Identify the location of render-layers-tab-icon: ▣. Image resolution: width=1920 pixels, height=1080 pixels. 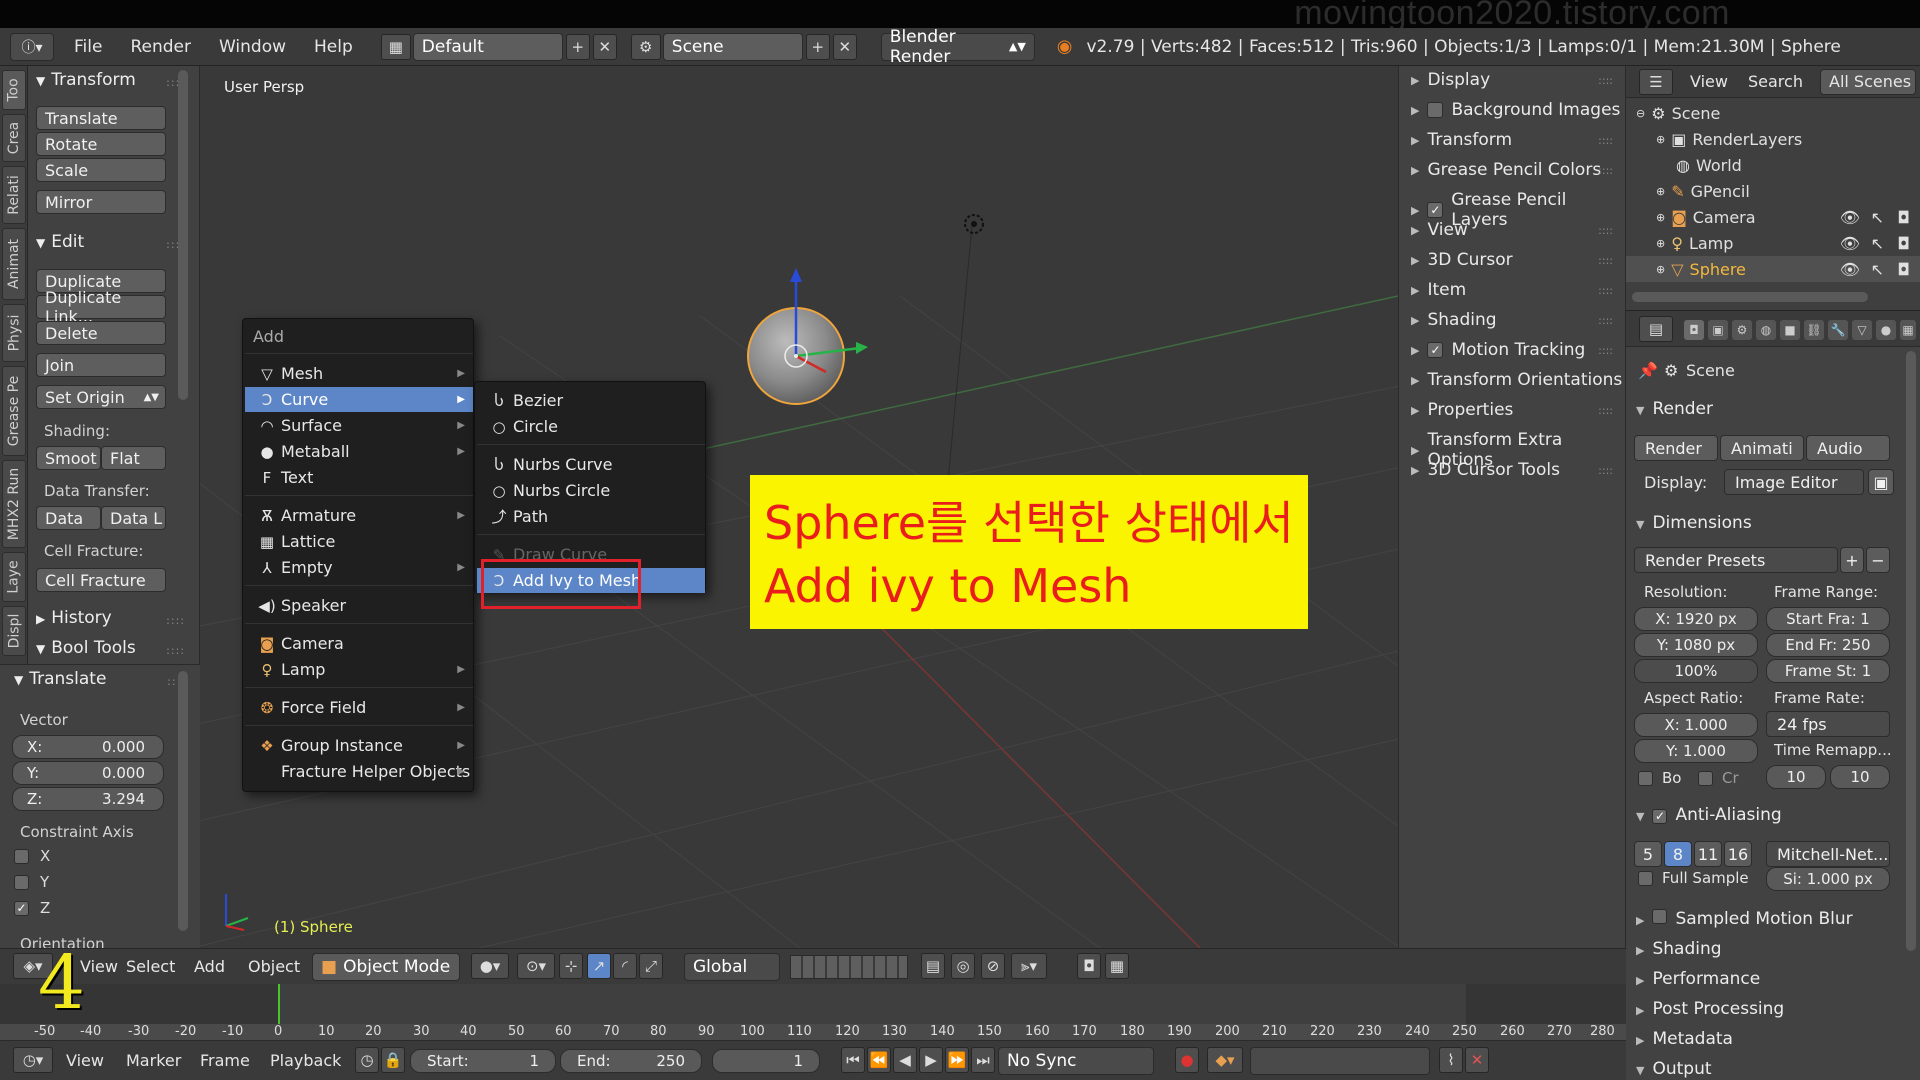
(1718, 330).